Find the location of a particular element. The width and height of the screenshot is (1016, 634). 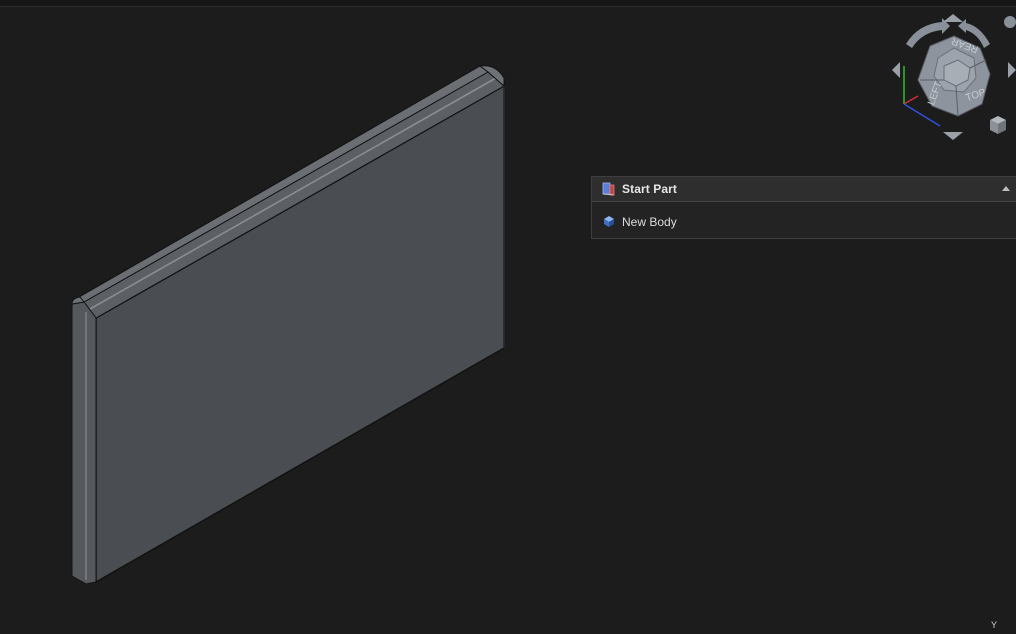

panel-item-new-body: New Body is located at coordinates (804, 220).